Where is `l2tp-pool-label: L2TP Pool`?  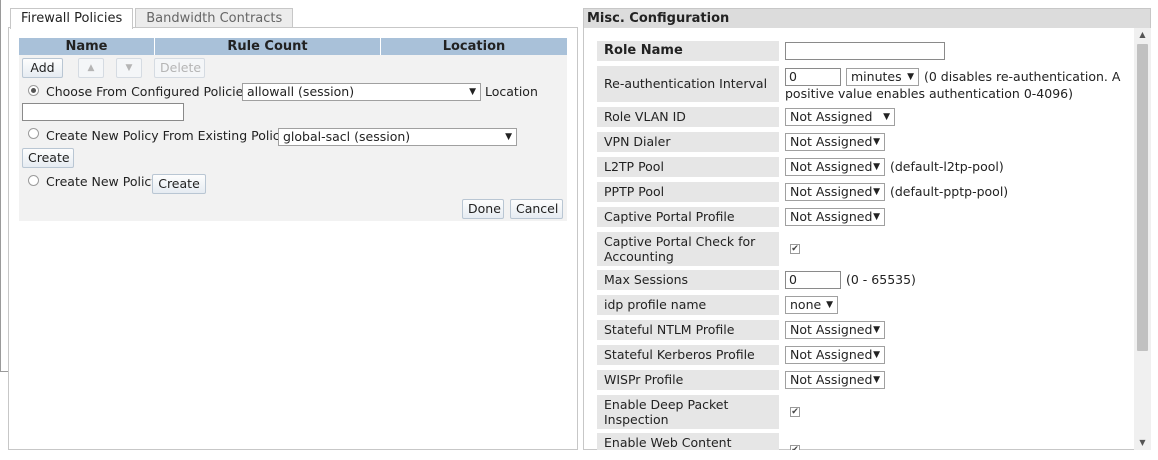
l2tp-pool-label: L2TP Pool is located at coordinates (688, 167).